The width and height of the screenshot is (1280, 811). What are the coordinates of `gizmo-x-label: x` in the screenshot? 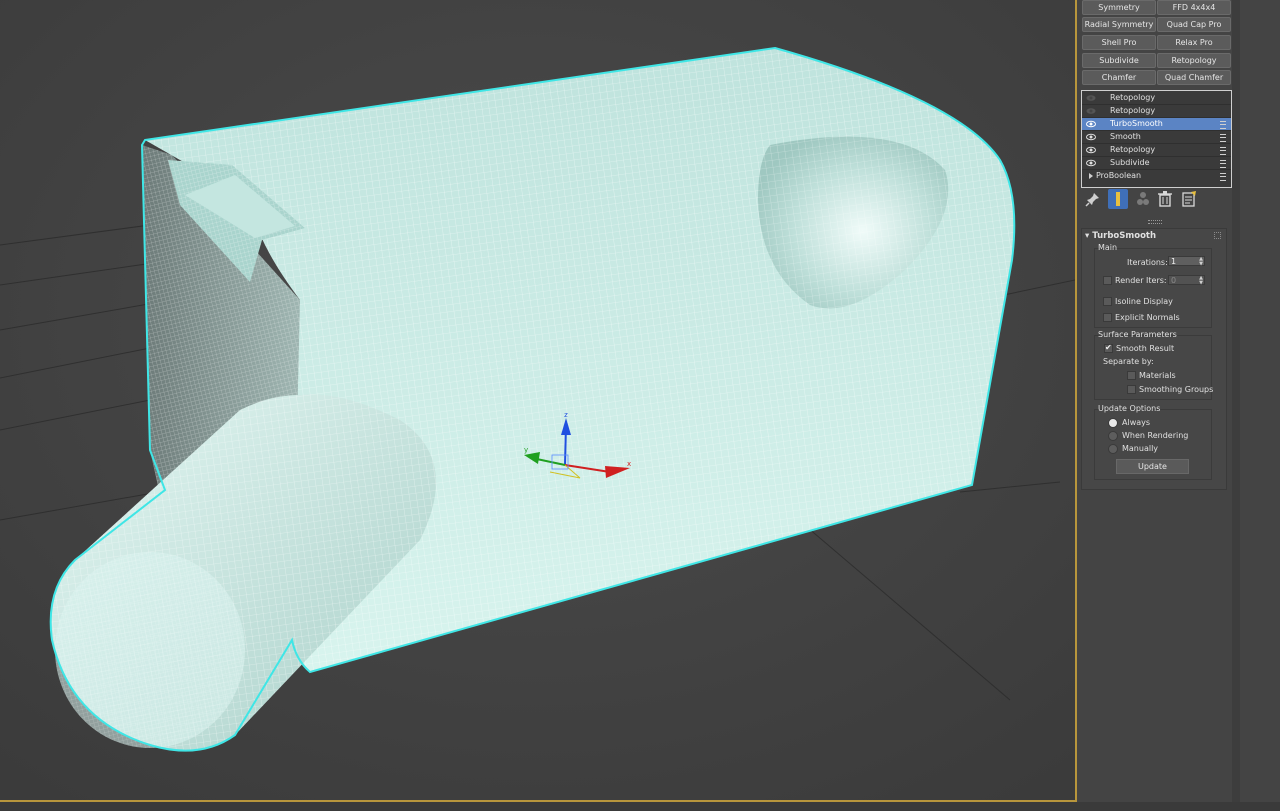 It's located at (629, 464).